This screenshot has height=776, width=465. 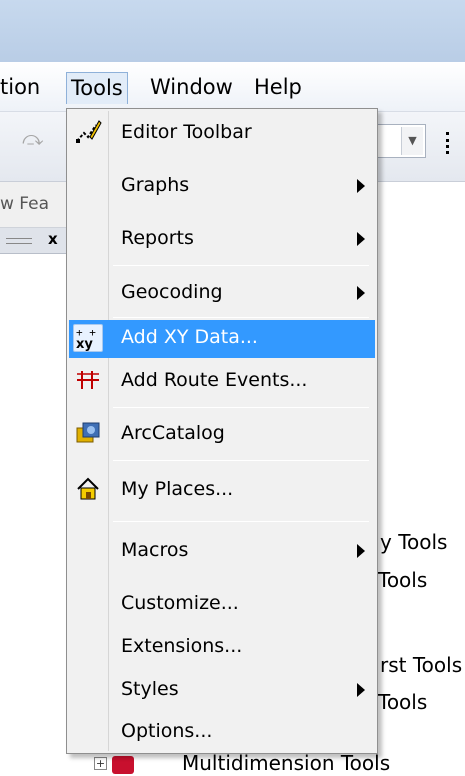 I want to click on menu-item-label: Geocoding, so click(x=172, y=292).